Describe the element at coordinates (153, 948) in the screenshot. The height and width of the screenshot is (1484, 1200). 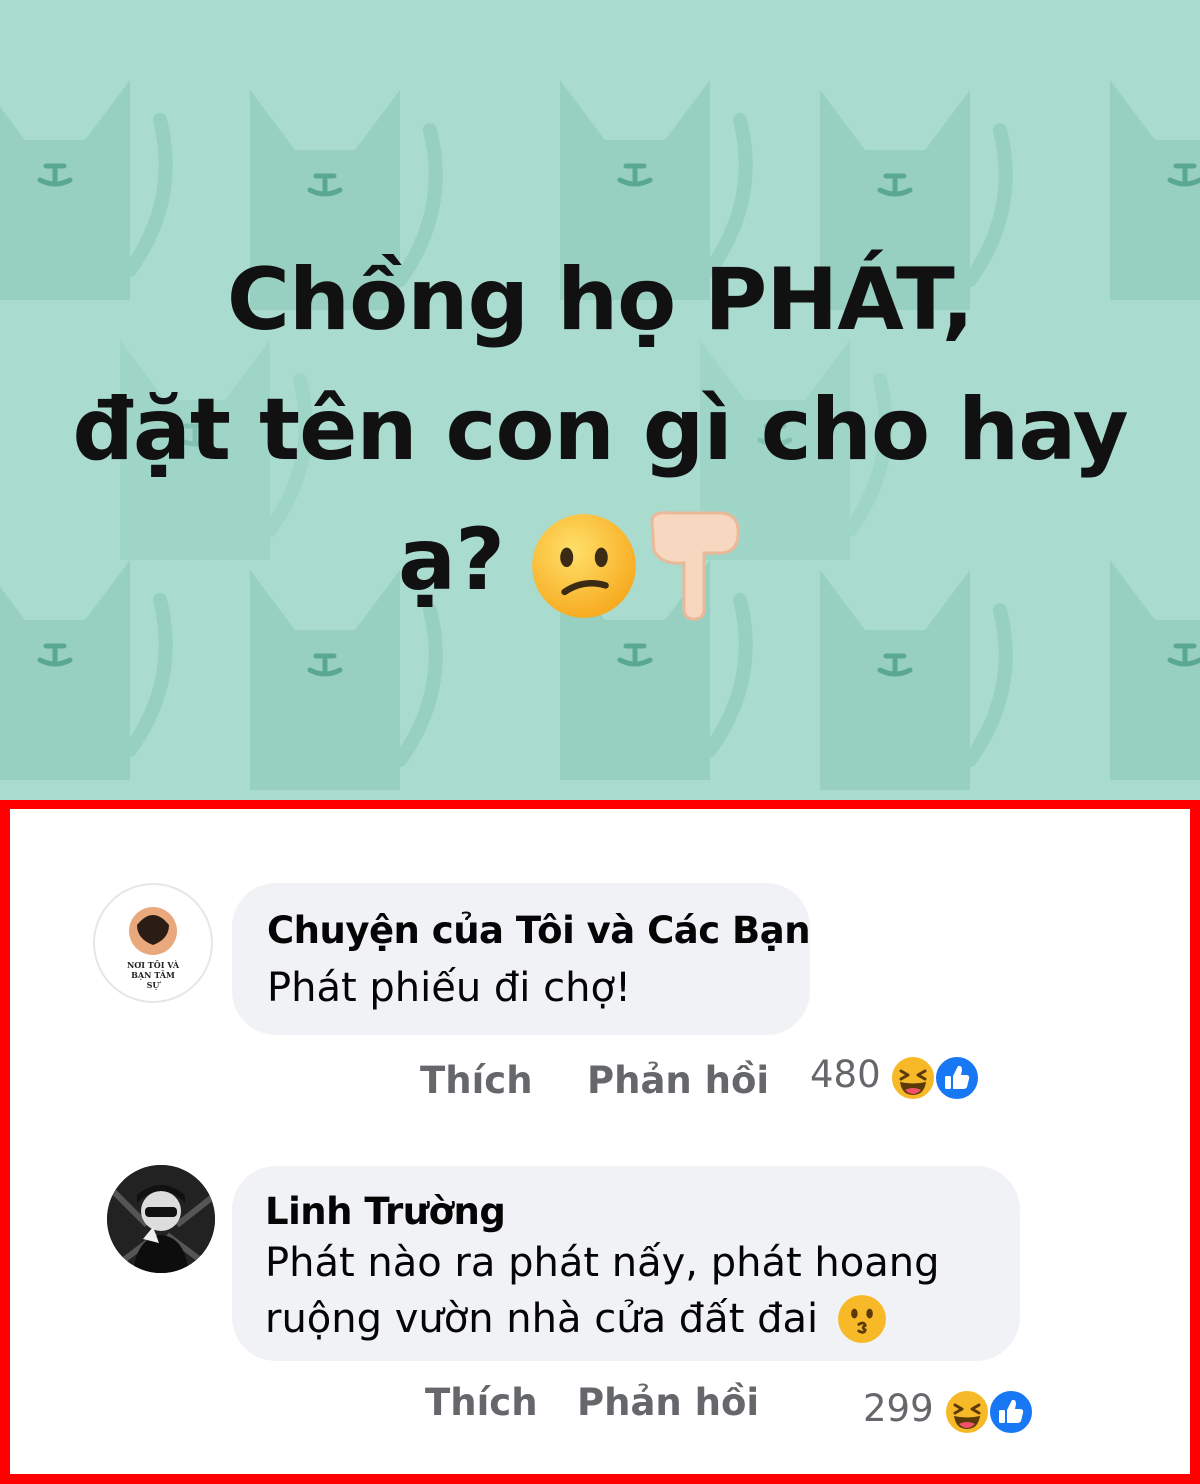
I see `page-logo-icon: NƠI TÔI VÀ BẠN TÂM SỰ` at that location.